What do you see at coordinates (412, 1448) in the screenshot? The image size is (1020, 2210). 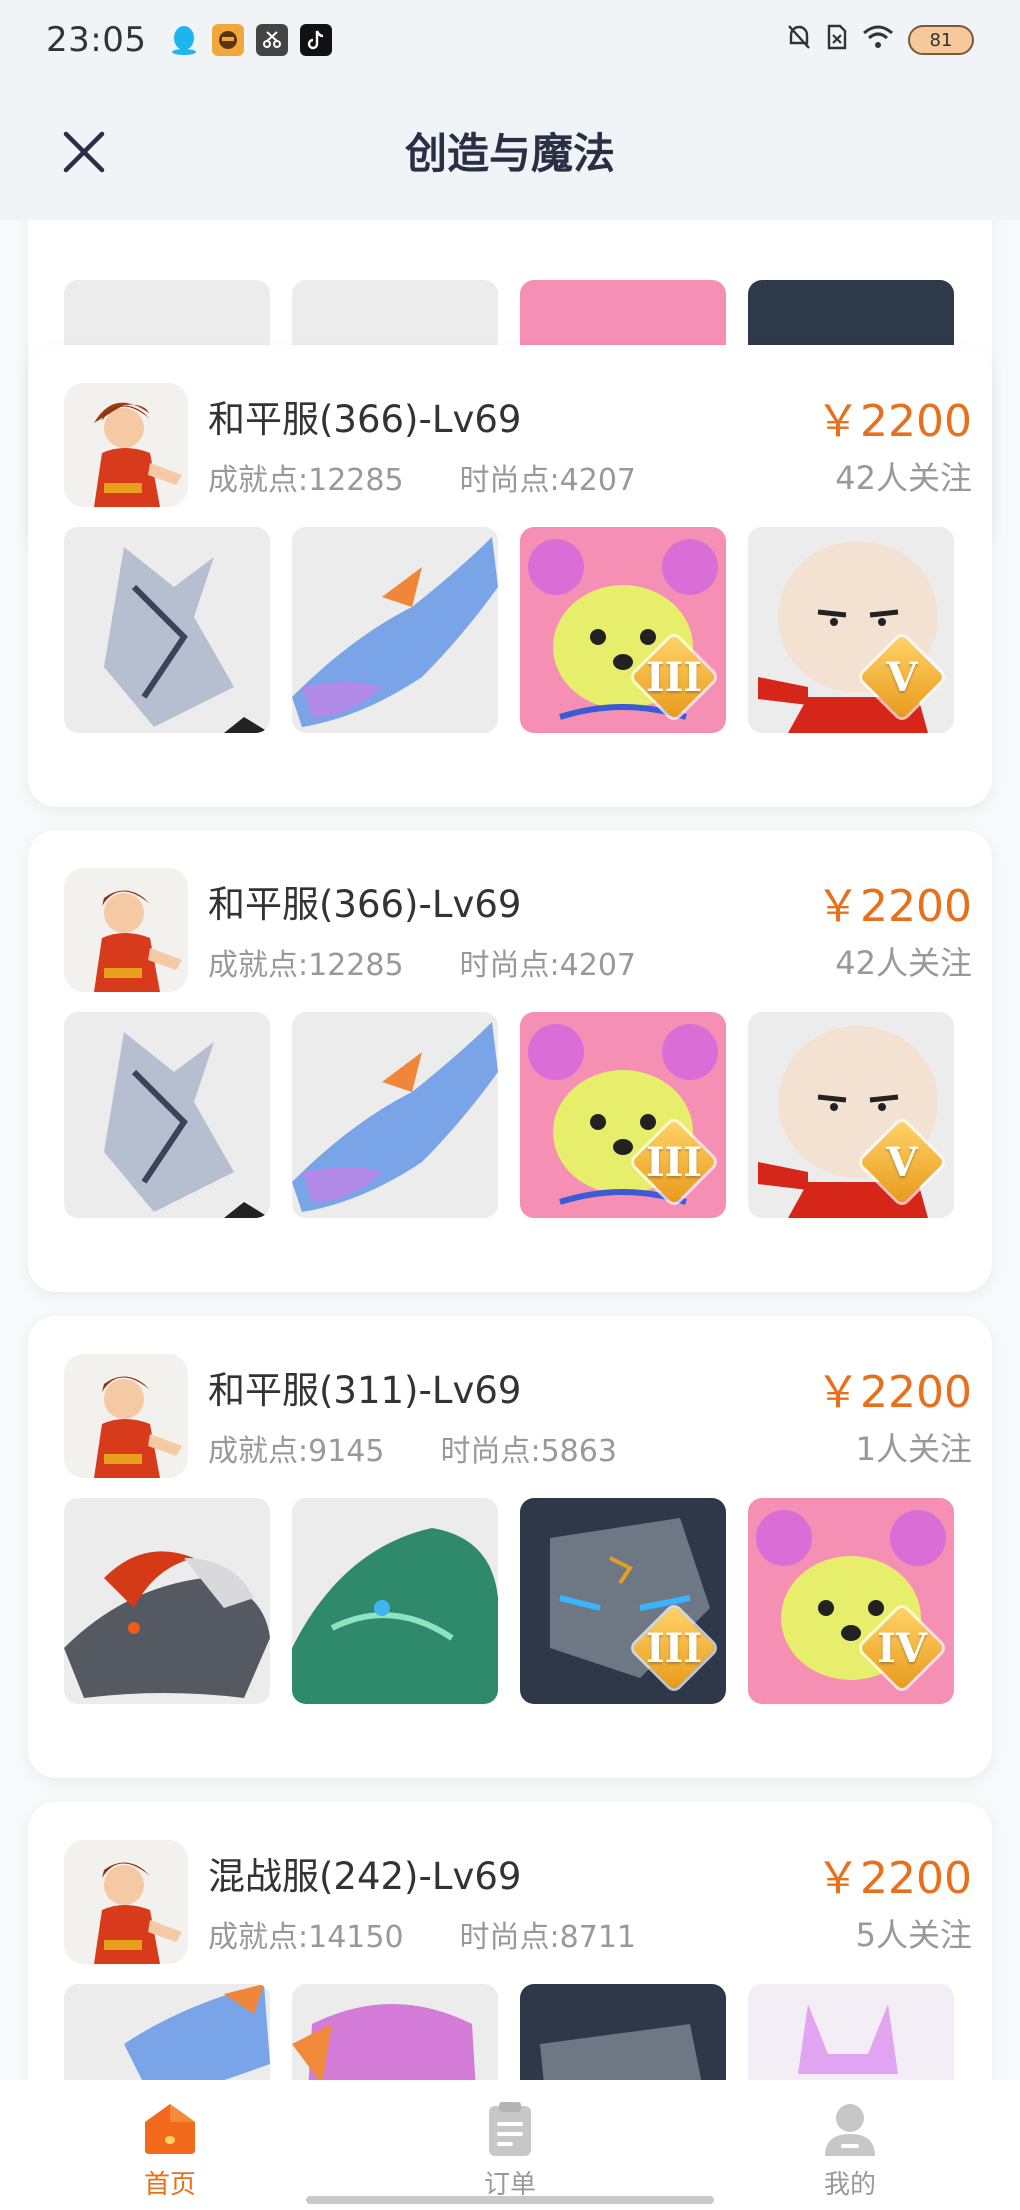 I see `stats: 成就点:9145 时尚点:5863` at bounding box center [412, 1448].